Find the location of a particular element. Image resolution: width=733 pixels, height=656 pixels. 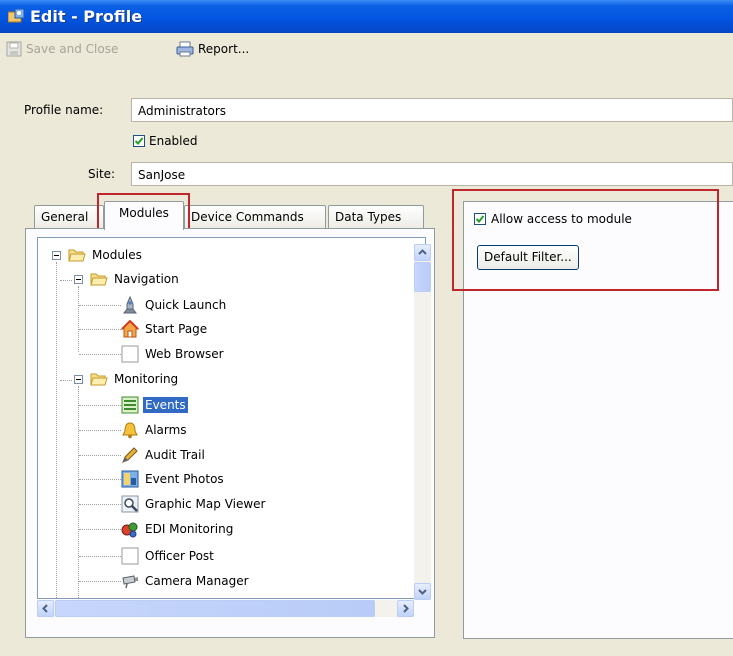

events-list-icon is located at coordinates (130, 405).